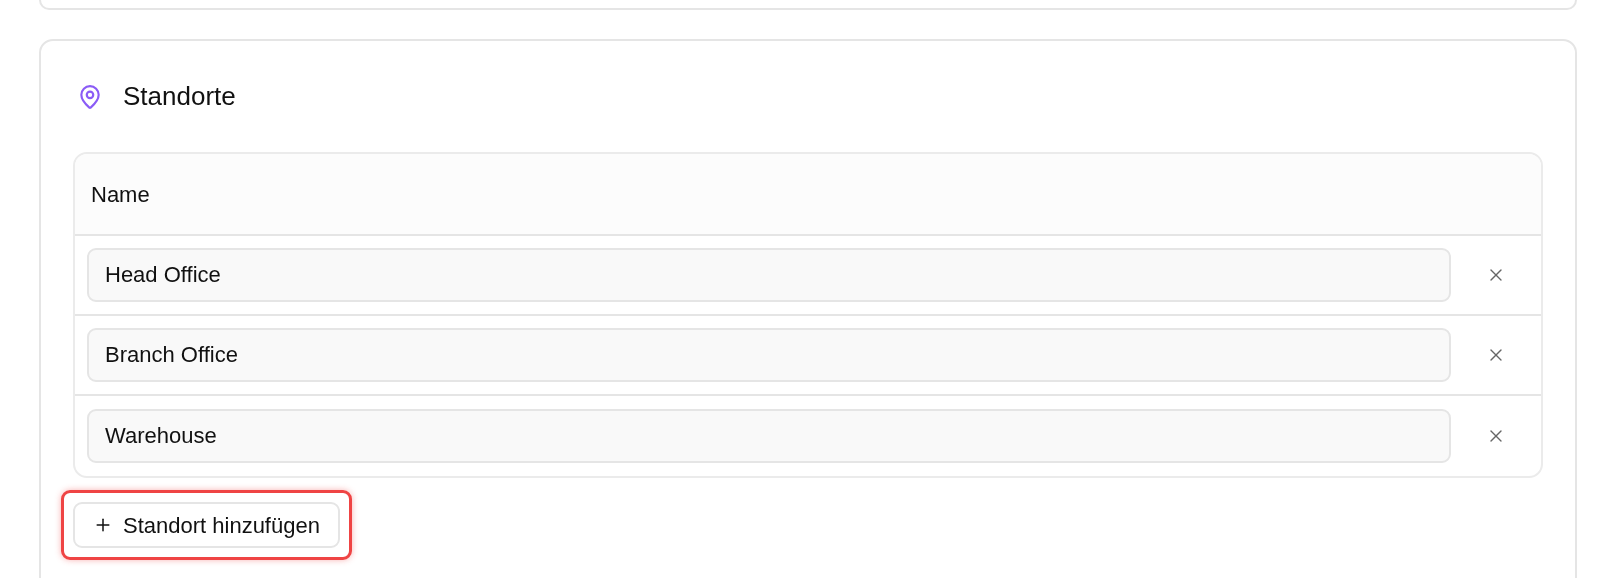 The height and width of the screenshot is (578, 1616). I want to click on input-field: Branch Office, so click(769, 355).